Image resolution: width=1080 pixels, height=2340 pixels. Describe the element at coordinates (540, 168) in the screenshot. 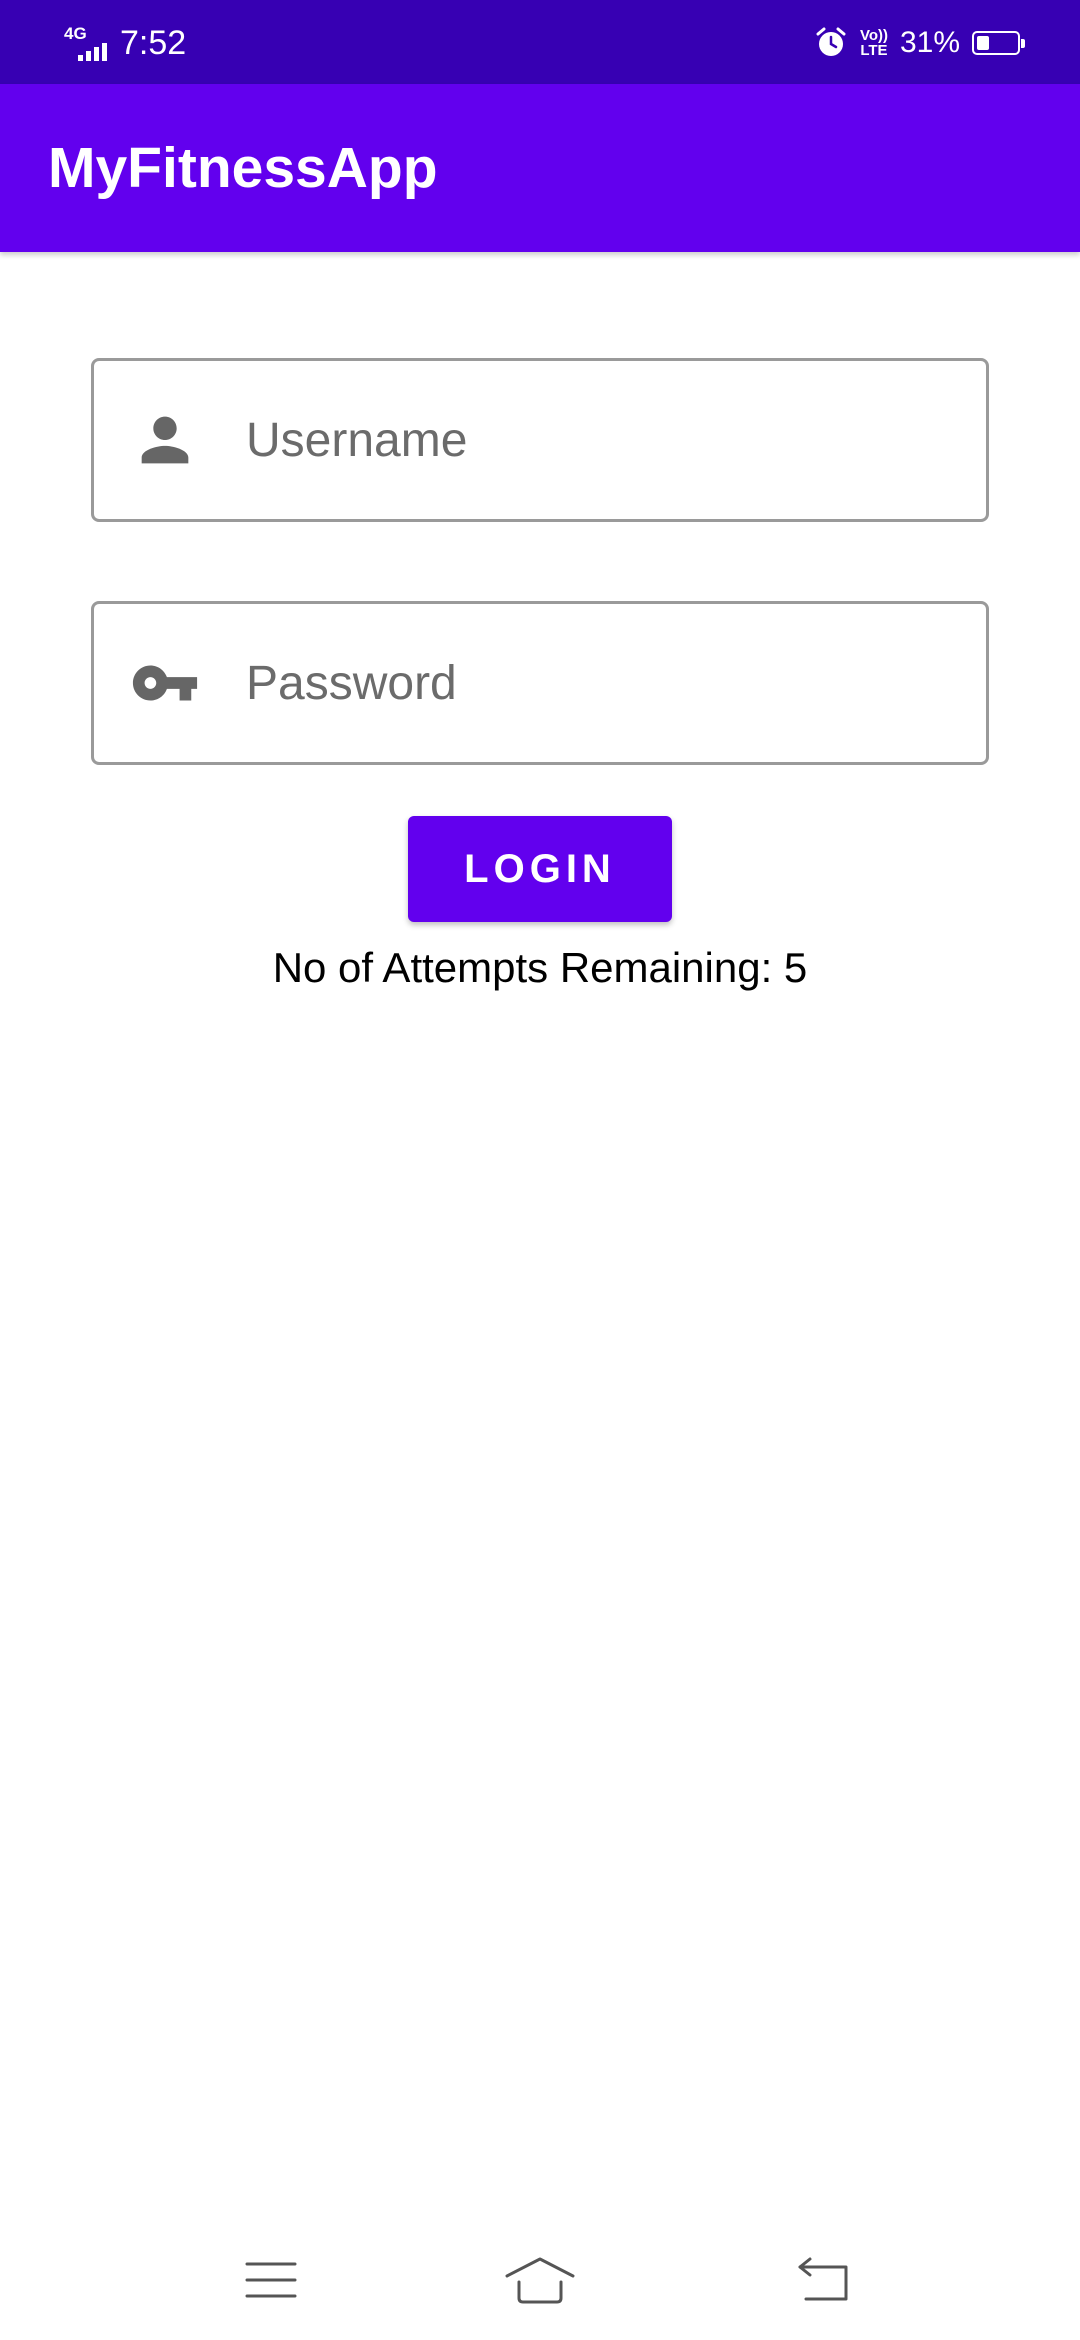

I see `app-bar: MyFitnessApp` at that location.